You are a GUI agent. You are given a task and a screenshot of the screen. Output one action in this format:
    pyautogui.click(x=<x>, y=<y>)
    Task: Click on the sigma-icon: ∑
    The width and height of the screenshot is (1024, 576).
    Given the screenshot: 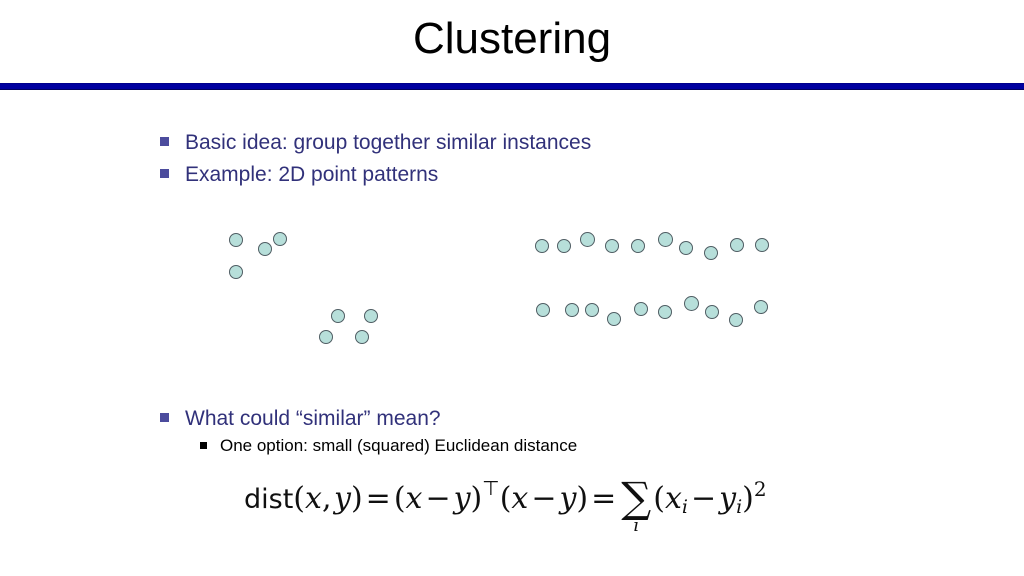 What is the action you would take?
    pyautogui.click(x=636, y=497)
    